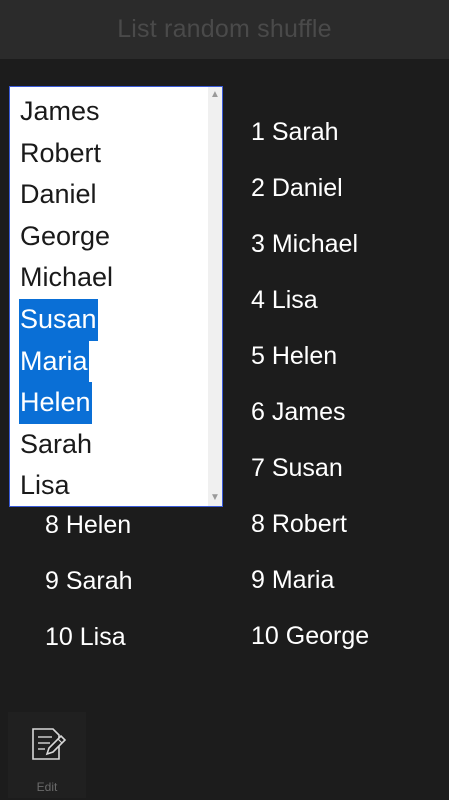 The width and height of the screenshot is (449, 800). I want to click on edit-icon, so click(49, 744).